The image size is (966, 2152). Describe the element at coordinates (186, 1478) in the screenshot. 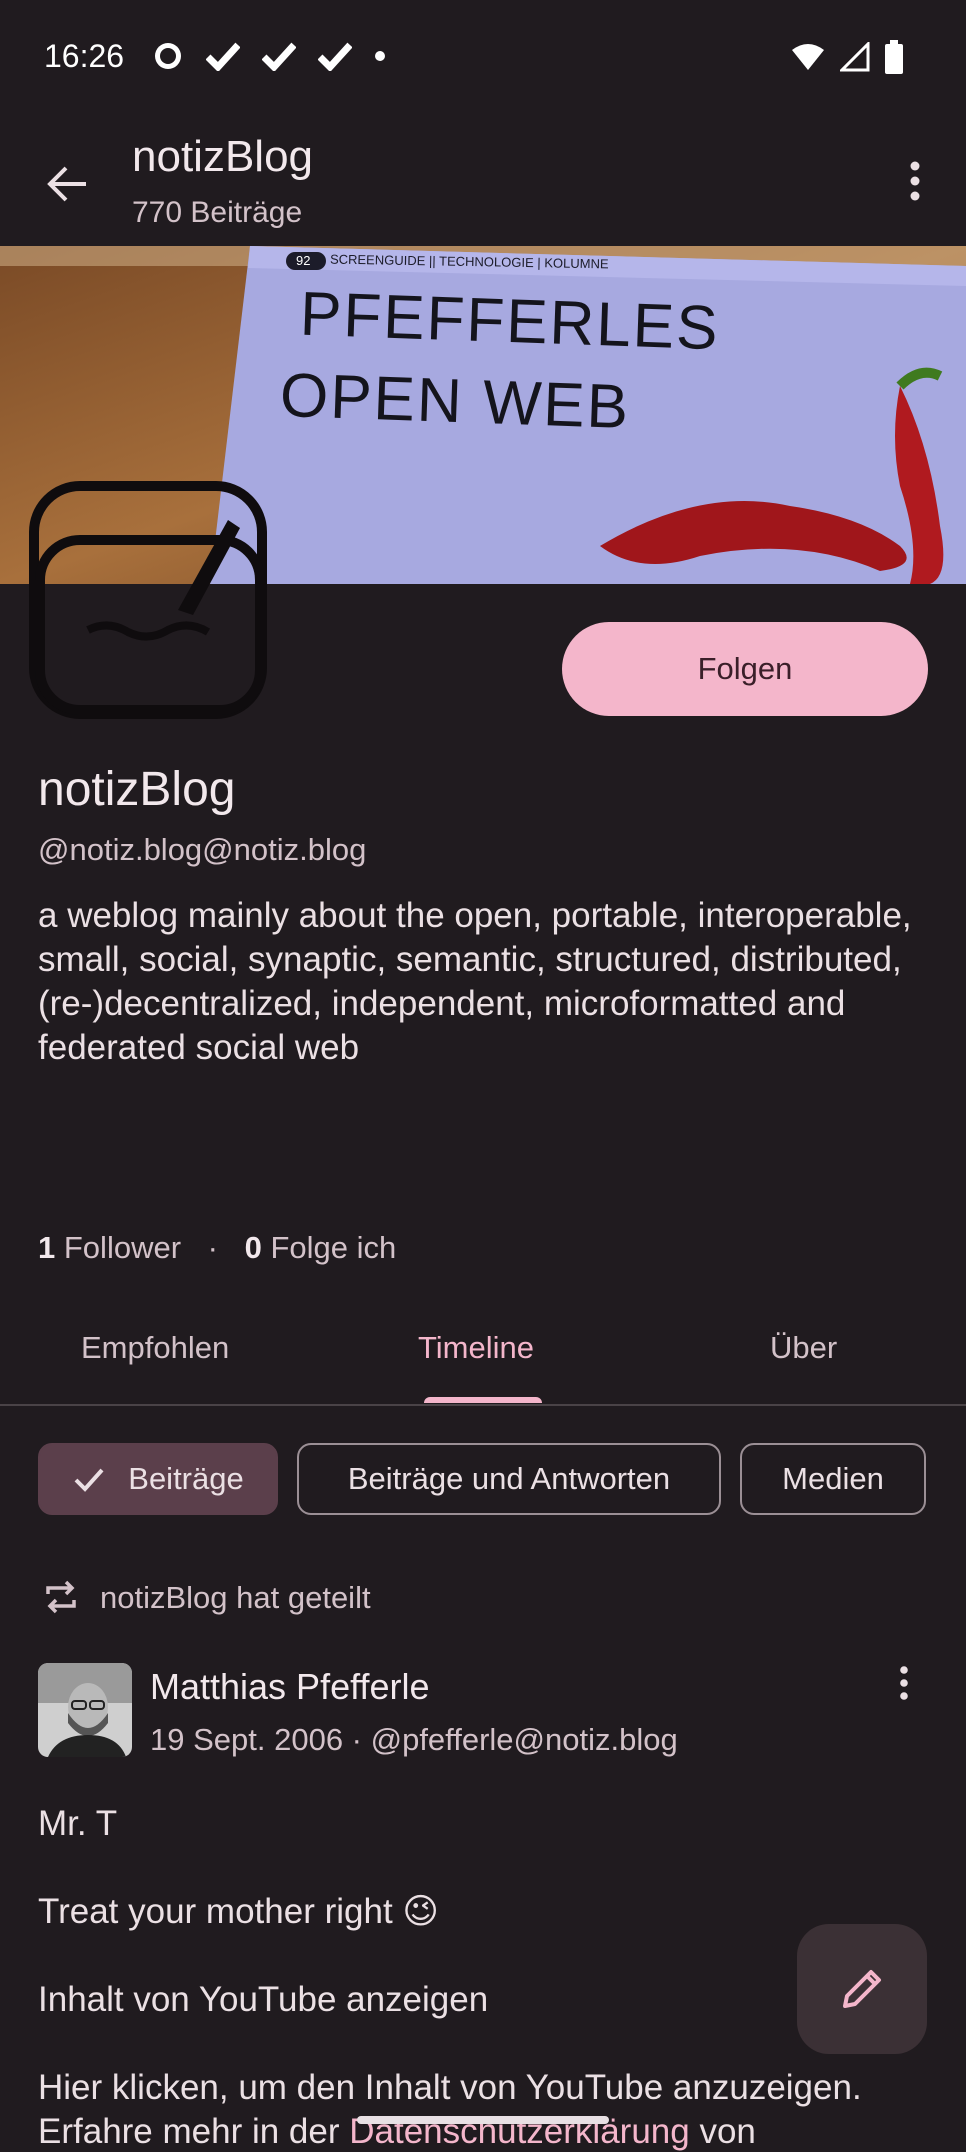

I see `filter-chip-label: Beiträge` at that location.